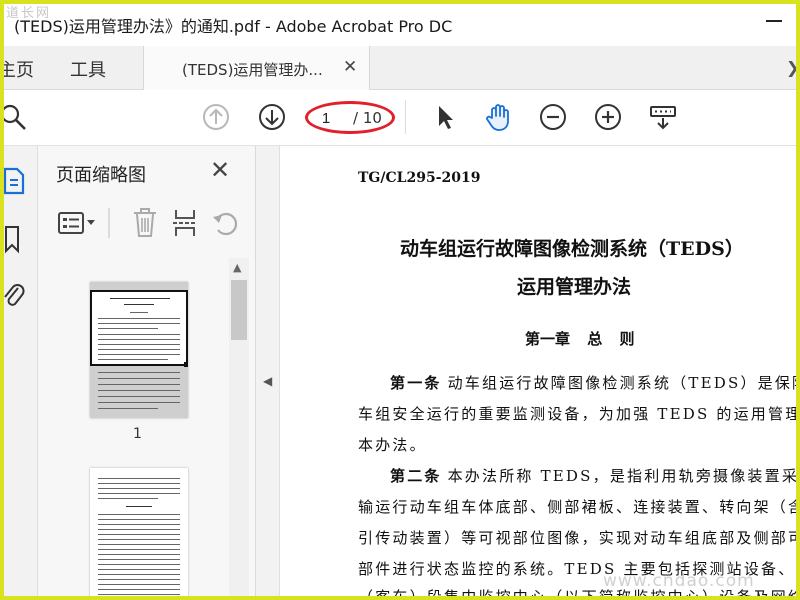 The height and width of the screenshot is (600, 800). What do you see at coordinates (392, 445) in the screenshot?
I see `body-line: 本办法。` at bounding box center [392, 445].